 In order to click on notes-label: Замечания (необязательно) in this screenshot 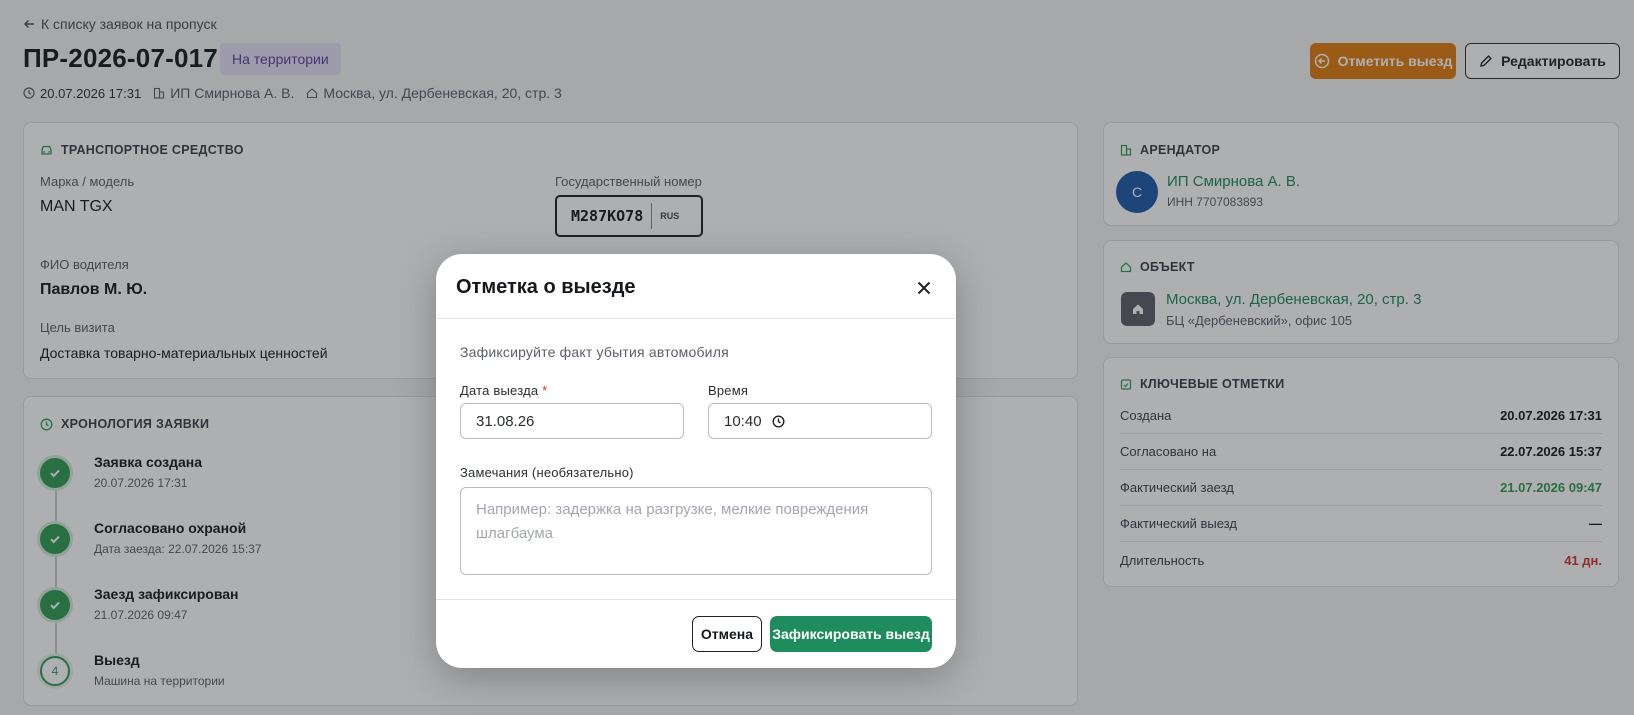, I will do `click(547, 472)`.